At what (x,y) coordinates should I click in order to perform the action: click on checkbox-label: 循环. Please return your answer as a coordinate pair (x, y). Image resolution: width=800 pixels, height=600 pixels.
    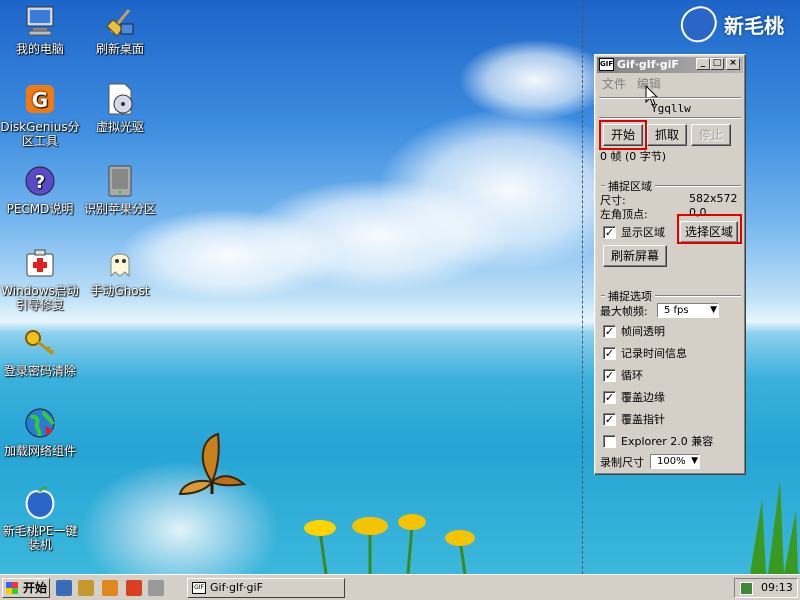
    Looking at the image, I should click on (632, 375).